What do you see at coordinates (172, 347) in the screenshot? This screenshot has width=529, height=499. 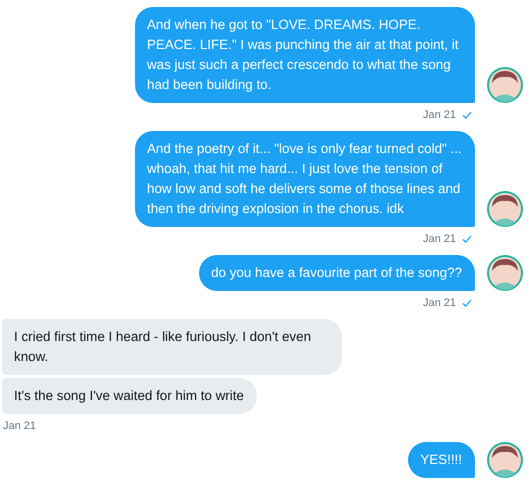 I see `message-bubble: I cried first time I heard - like furiously. I don't even know.` at bounding box center [172, 347].